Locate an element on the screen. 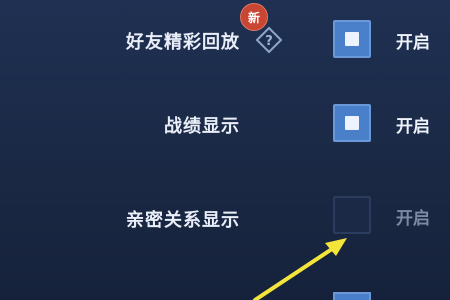 The height and width of the screenshot is (300, 450). question-diamond-icon: ? is located at coordinates (269, 40).